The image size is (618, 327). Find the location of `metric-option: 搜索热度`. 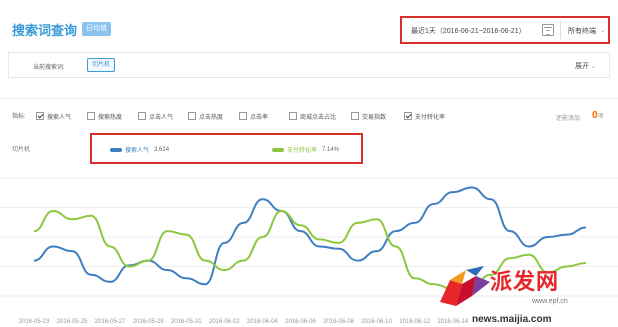

metric-option: 搜索热度 is located at coordinates (104, 116).